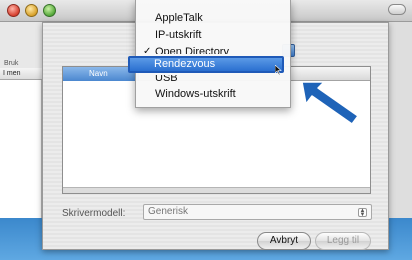  I want to click on menu-item-open-directory: ✓ Open Directory, so click(213, 50).